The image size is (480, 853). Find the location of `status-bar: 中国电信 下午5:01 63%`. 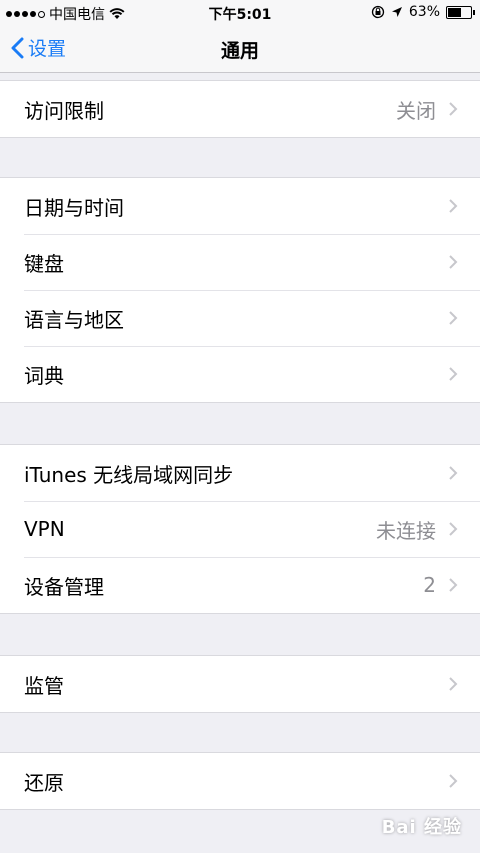

status-bar: 中国电信 下午5:01 63% is located at coordinates (240, 13).